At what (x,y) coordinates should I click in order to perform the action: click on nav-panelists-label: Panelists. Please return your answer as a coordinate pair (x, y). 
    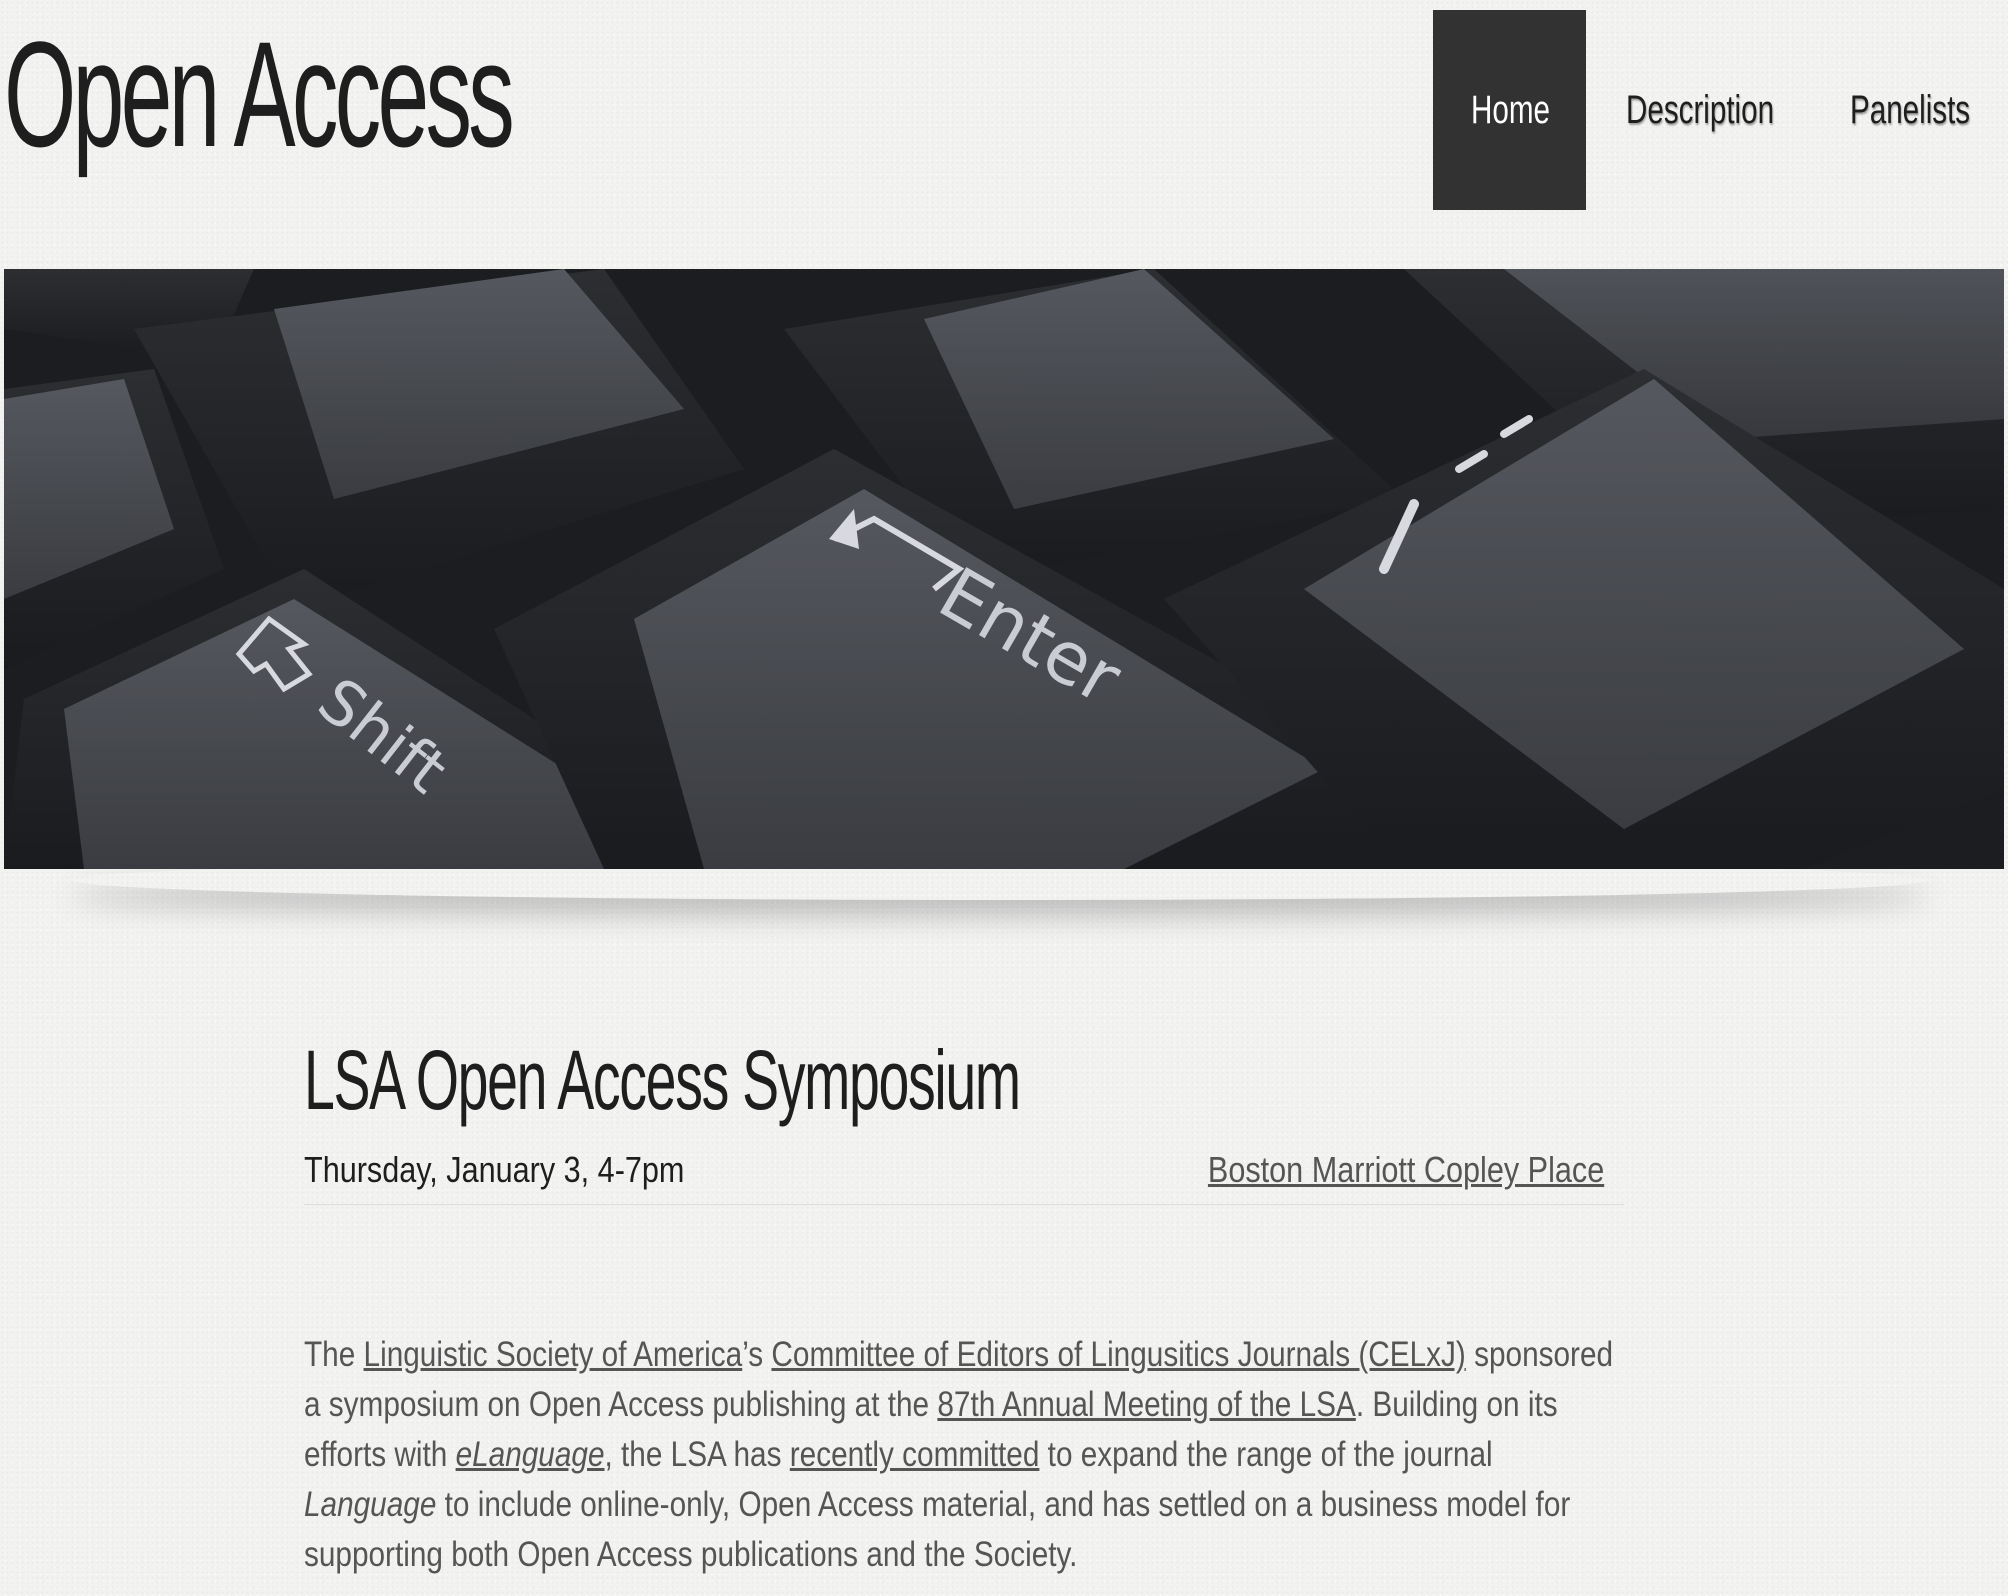
    Looking at the image, I should click on (1910, 110).